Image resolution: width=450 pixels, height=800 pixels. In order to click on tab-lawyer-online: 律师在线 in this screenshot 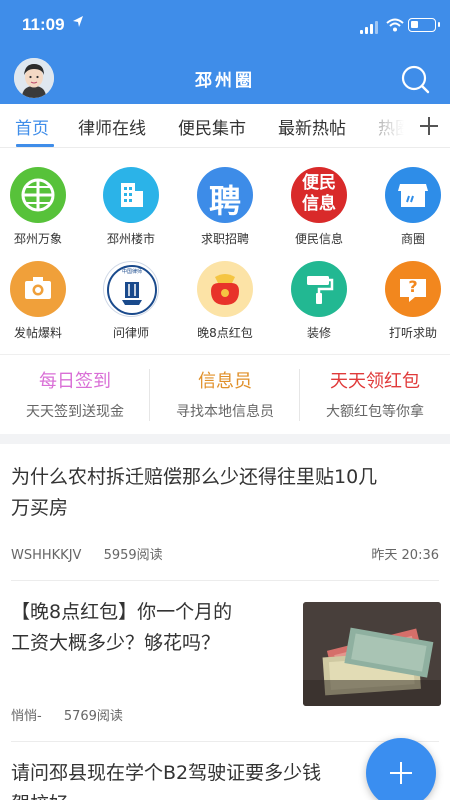, I will do `click(112, 126)`.